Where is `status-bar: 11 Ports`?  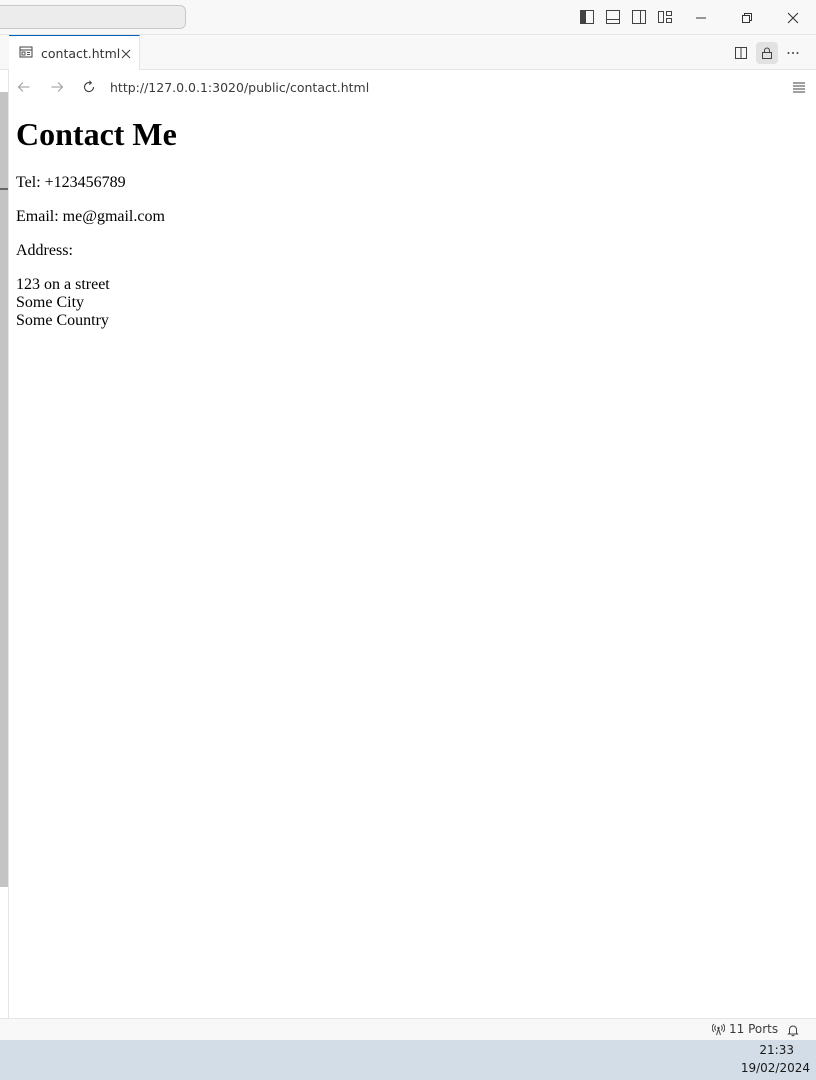 status-bar: 11 Ports is located at coordinates (408, 1029).